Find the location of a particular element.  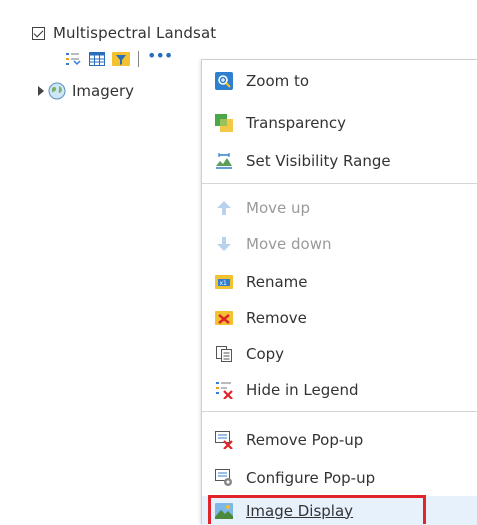

configure-popup-icon is located at coordinates (224, 478).